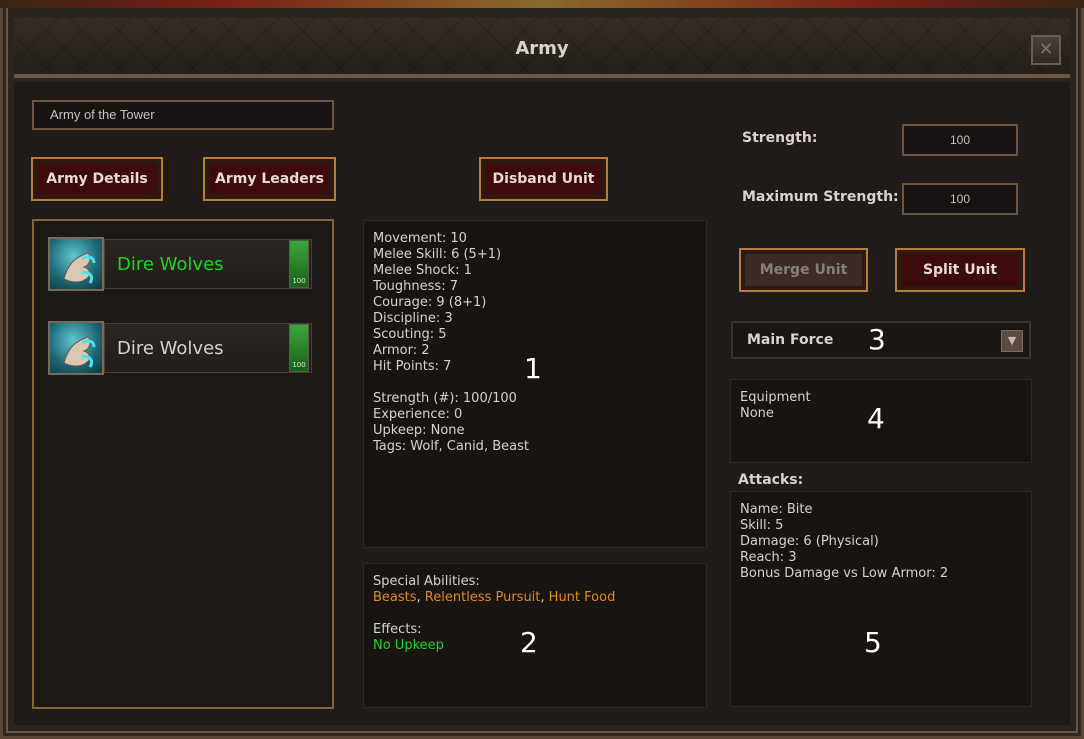 The height and width of the screenshot is (739, 1084). What do you see at coordinates (960, 270) in the screenshot?
I see `split-unit-button: Split Unit` at bounding box center [960, 270].